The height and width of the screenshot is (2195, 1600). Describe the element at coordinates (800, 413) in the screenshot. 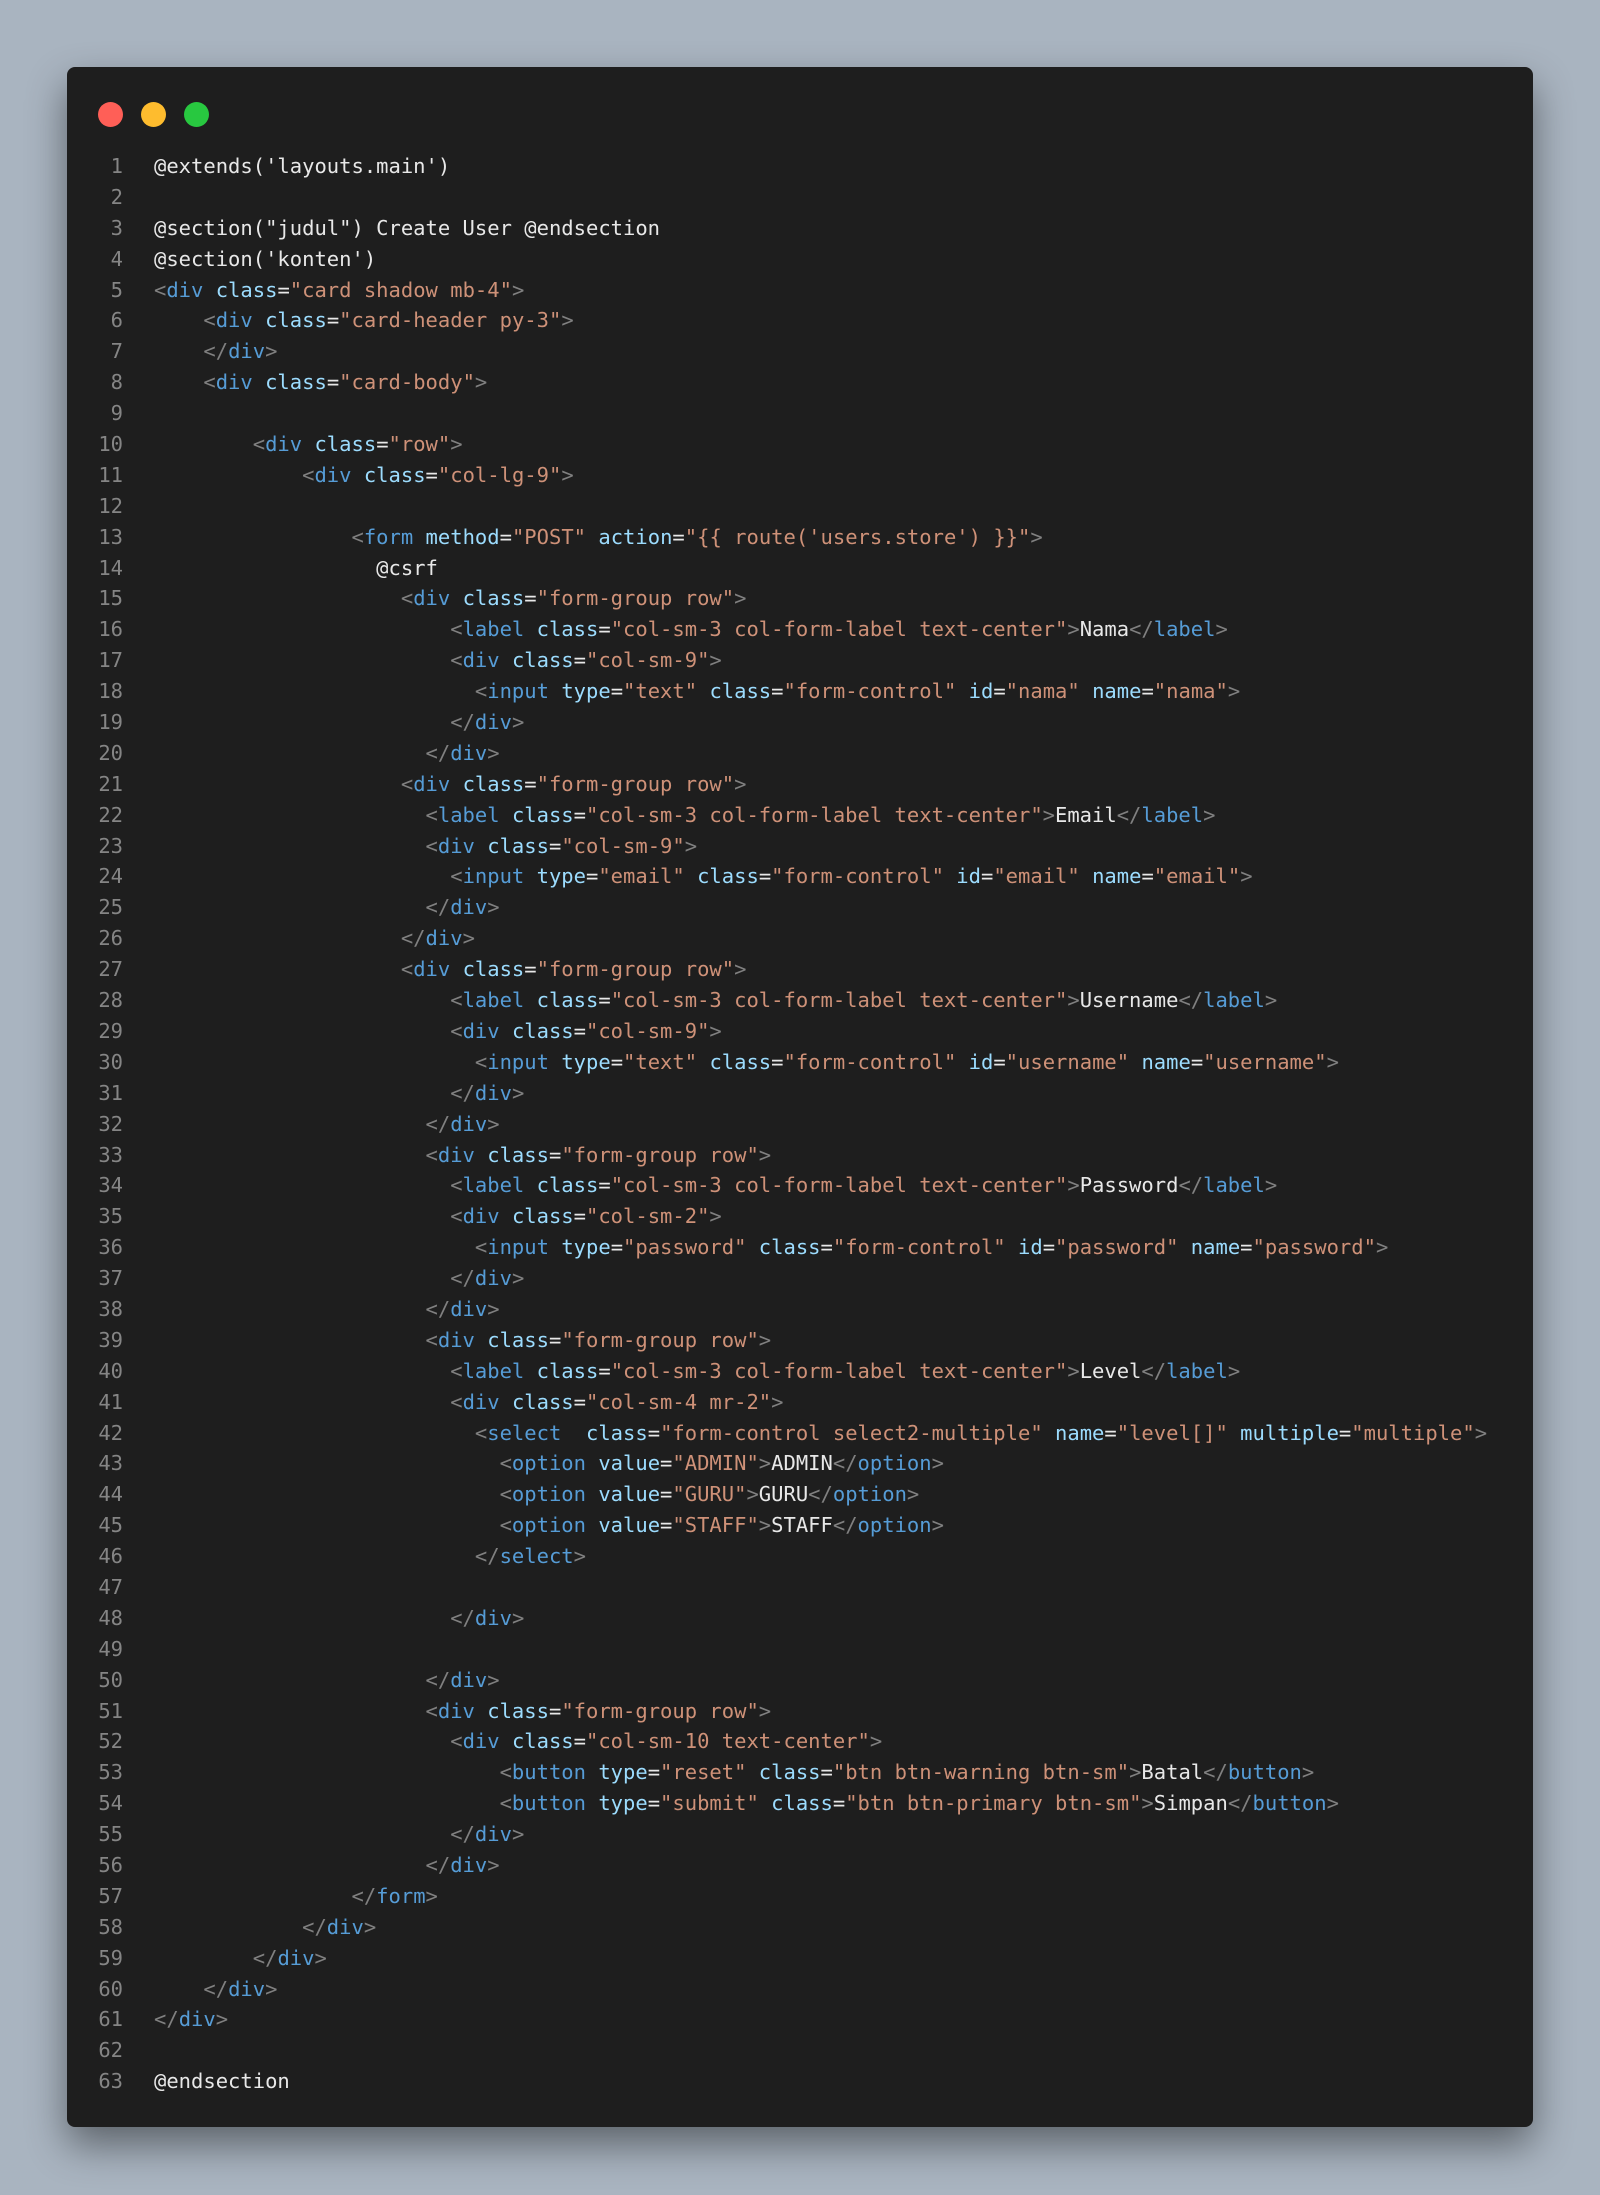

I see `code-line: 9` at that location.